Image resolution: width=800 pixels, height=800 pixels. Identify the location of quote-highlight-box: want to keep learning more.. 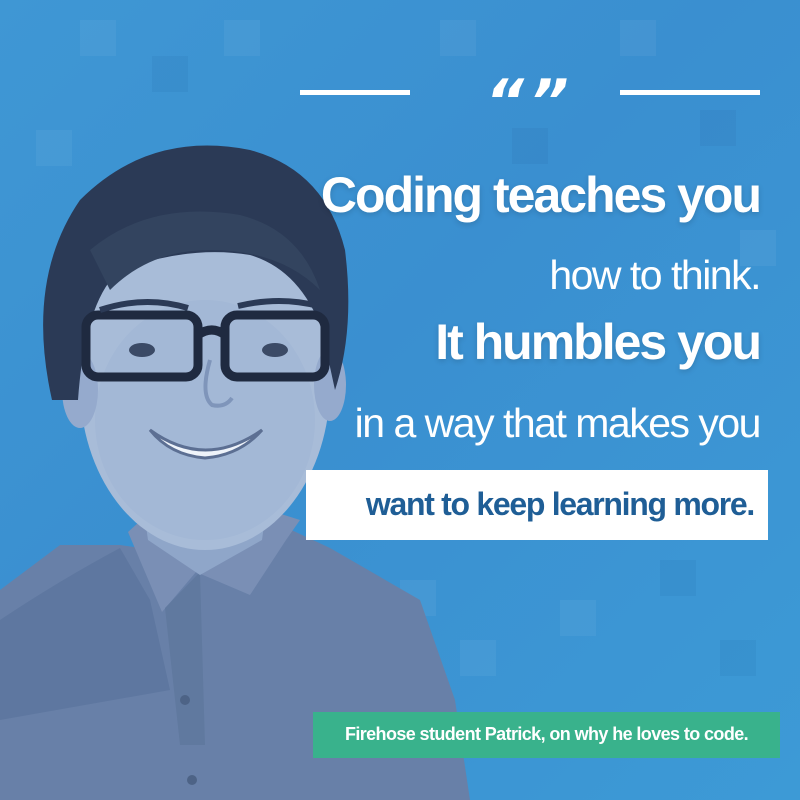
(537, 505).